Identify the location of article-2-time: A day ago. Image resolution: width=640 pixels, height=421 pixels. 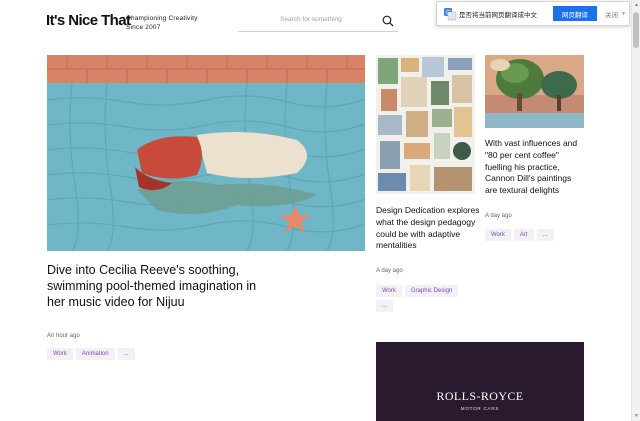
(389, 271).